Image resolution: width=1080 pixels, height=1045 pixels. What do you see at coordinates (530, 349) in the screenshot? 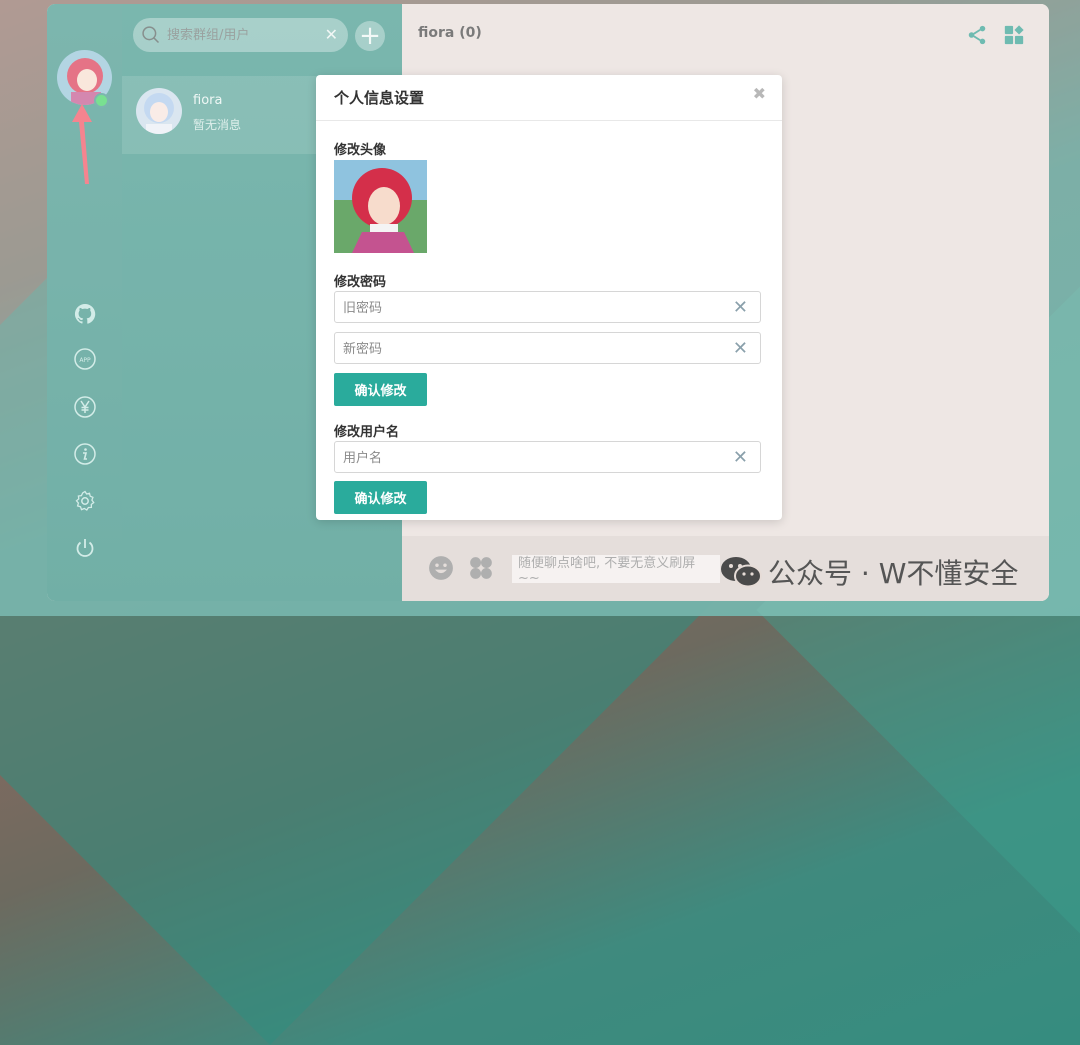
I see `new-password-input` at bounding box center [530, 349].